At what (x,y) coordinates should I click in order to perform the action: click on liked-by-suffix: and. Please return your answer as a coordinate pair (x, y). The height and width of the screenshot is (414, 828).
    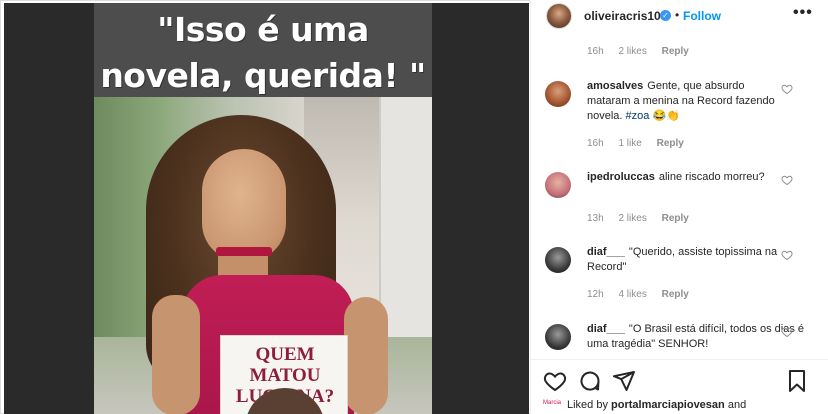
    Looking at the image, I should click on (737, 405).